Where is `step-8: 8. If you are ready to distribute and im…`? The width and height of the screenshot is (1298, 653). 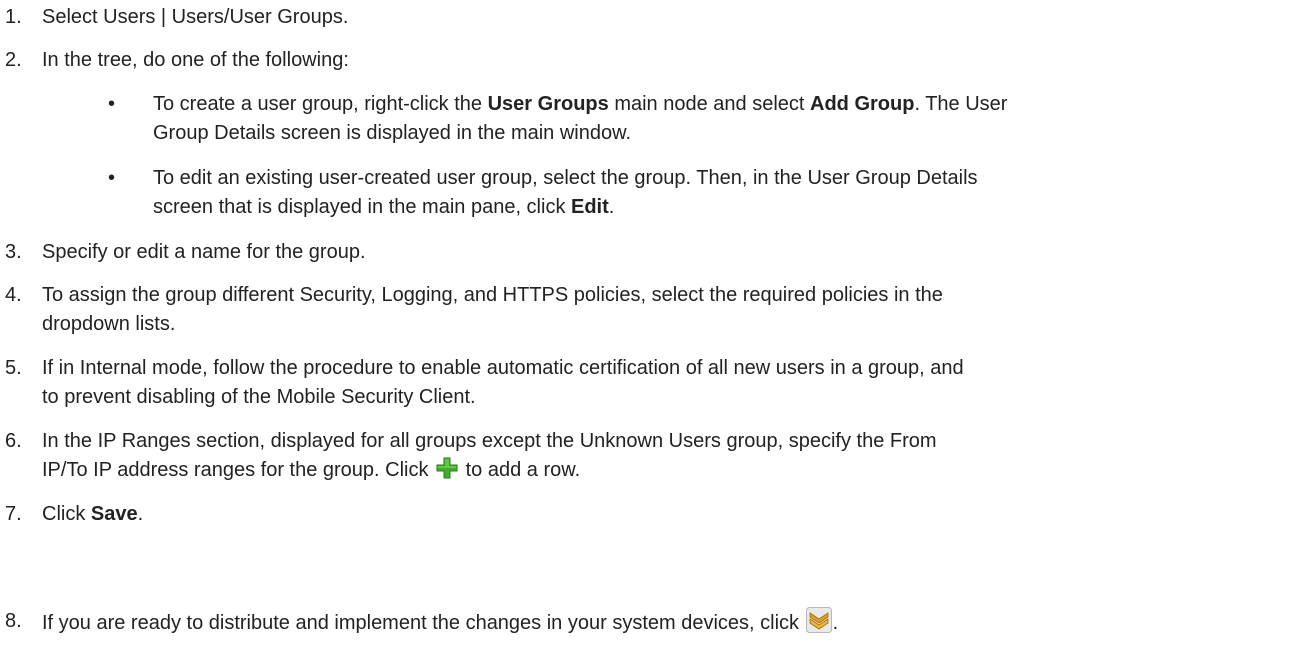 step-8: 8. If you are ready to distribute and im… is located at coordinates (645, 622).